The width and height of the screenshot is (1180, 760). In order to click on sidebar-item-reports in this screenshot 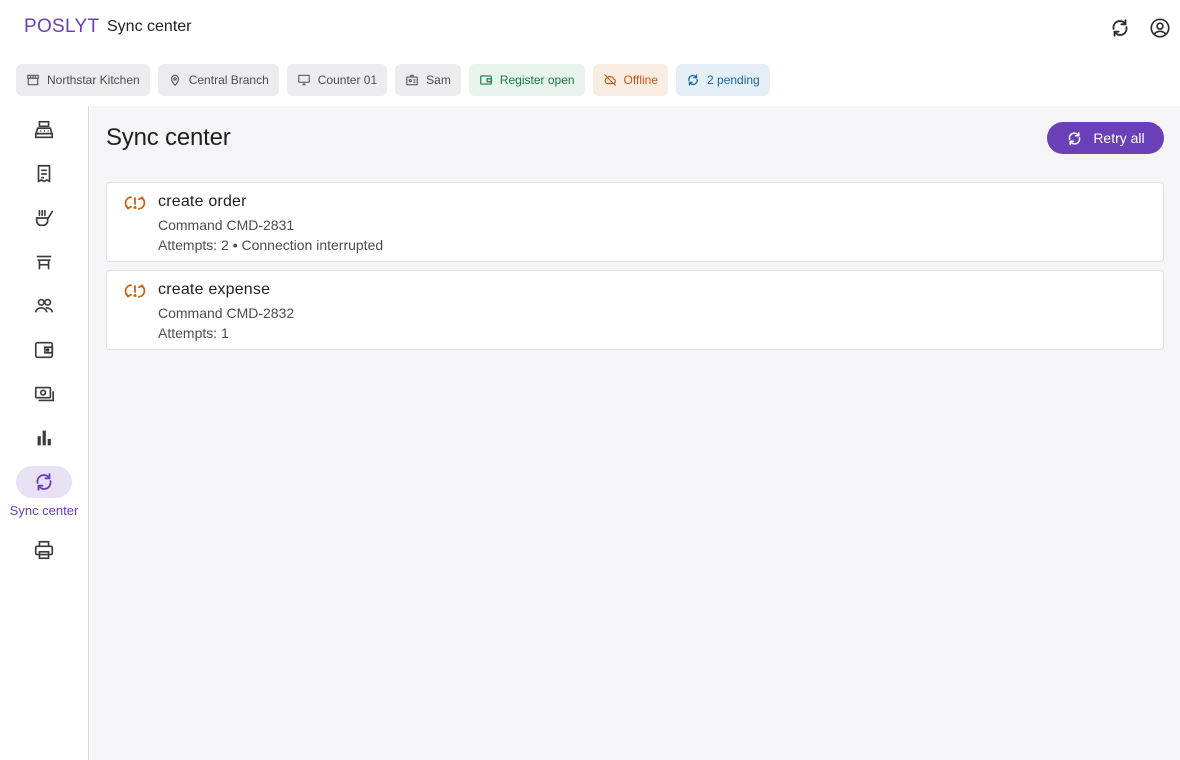, I will do `click(44, 438)`.